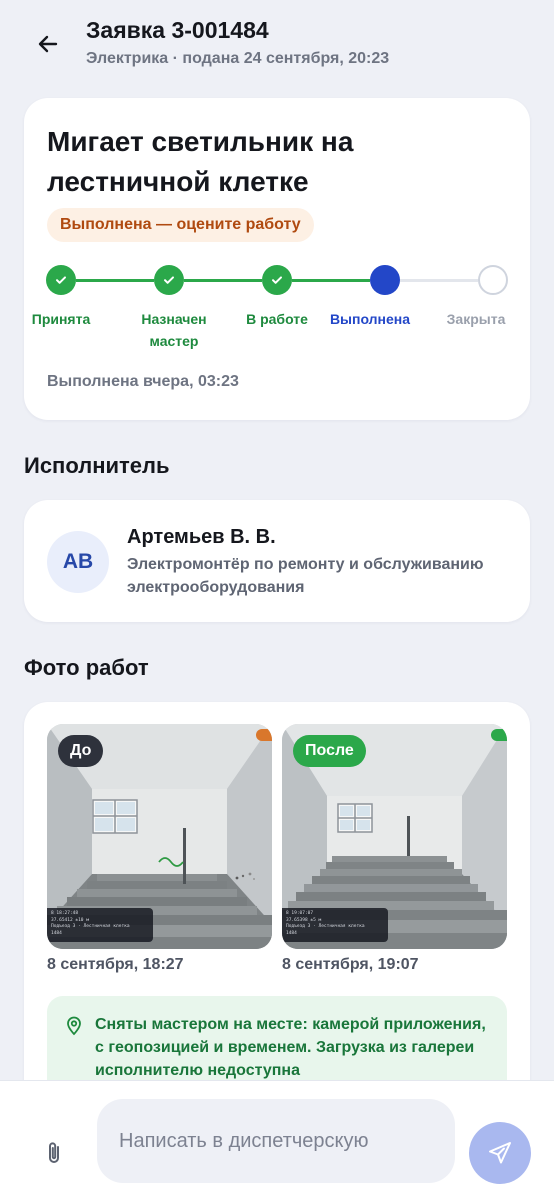 The image size is (554, 1200). I want to click on step-in-progress-circle, so click(277, 280).